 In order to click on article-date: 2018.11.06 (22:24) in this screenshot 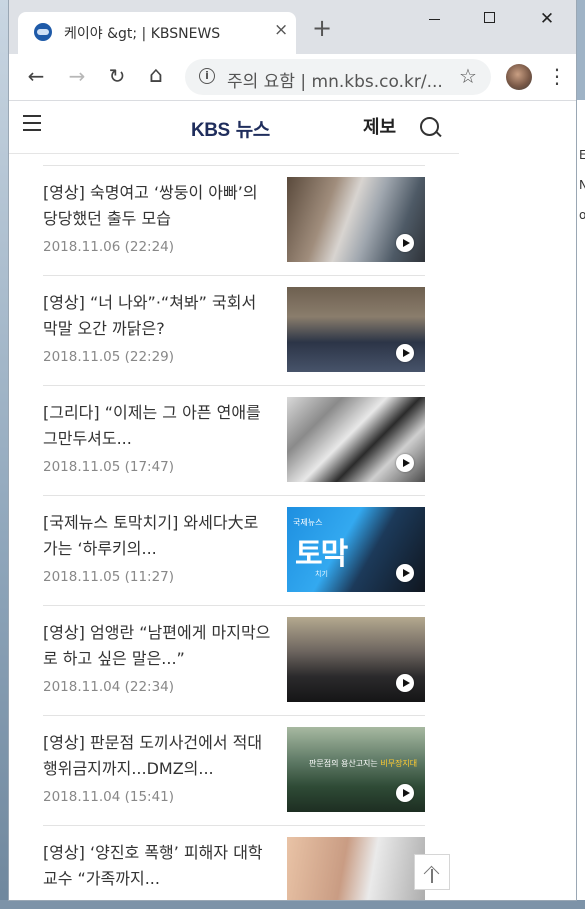, I will do `click(109, 247)`.